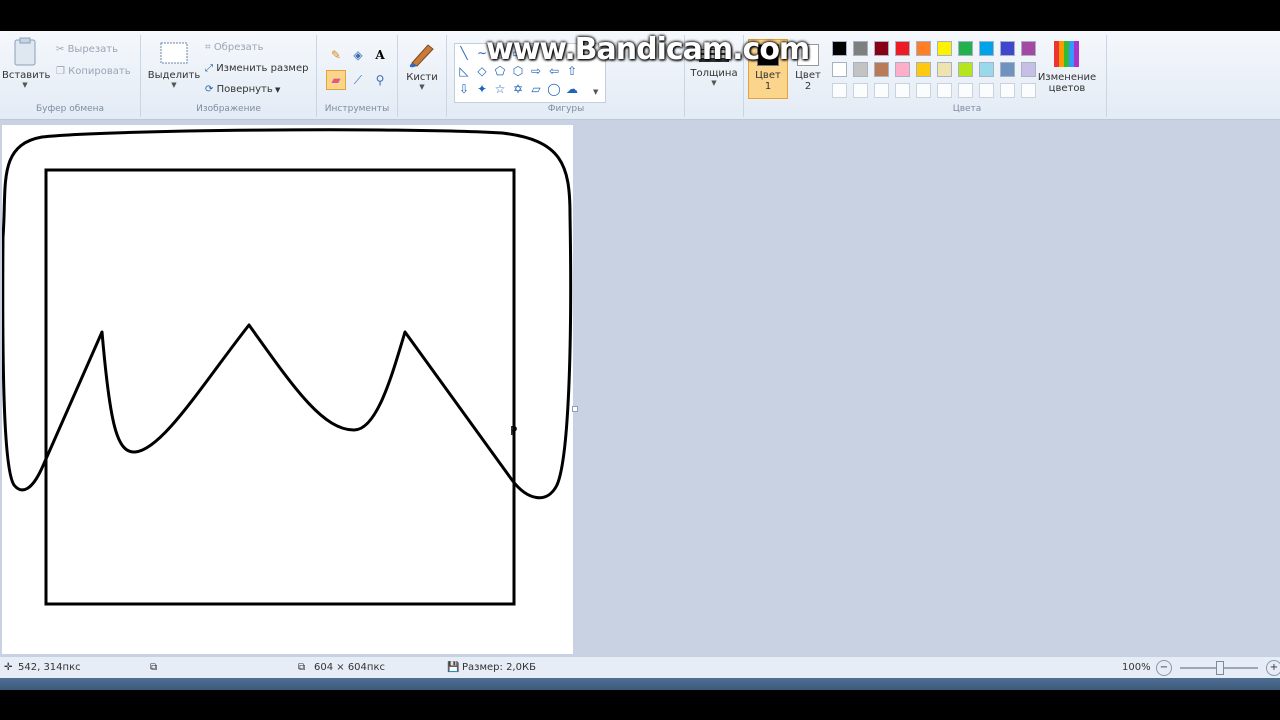 This screenshot has height=720, width=1280. I want to click on zoom-slider-thumb, so click(1220, 668).